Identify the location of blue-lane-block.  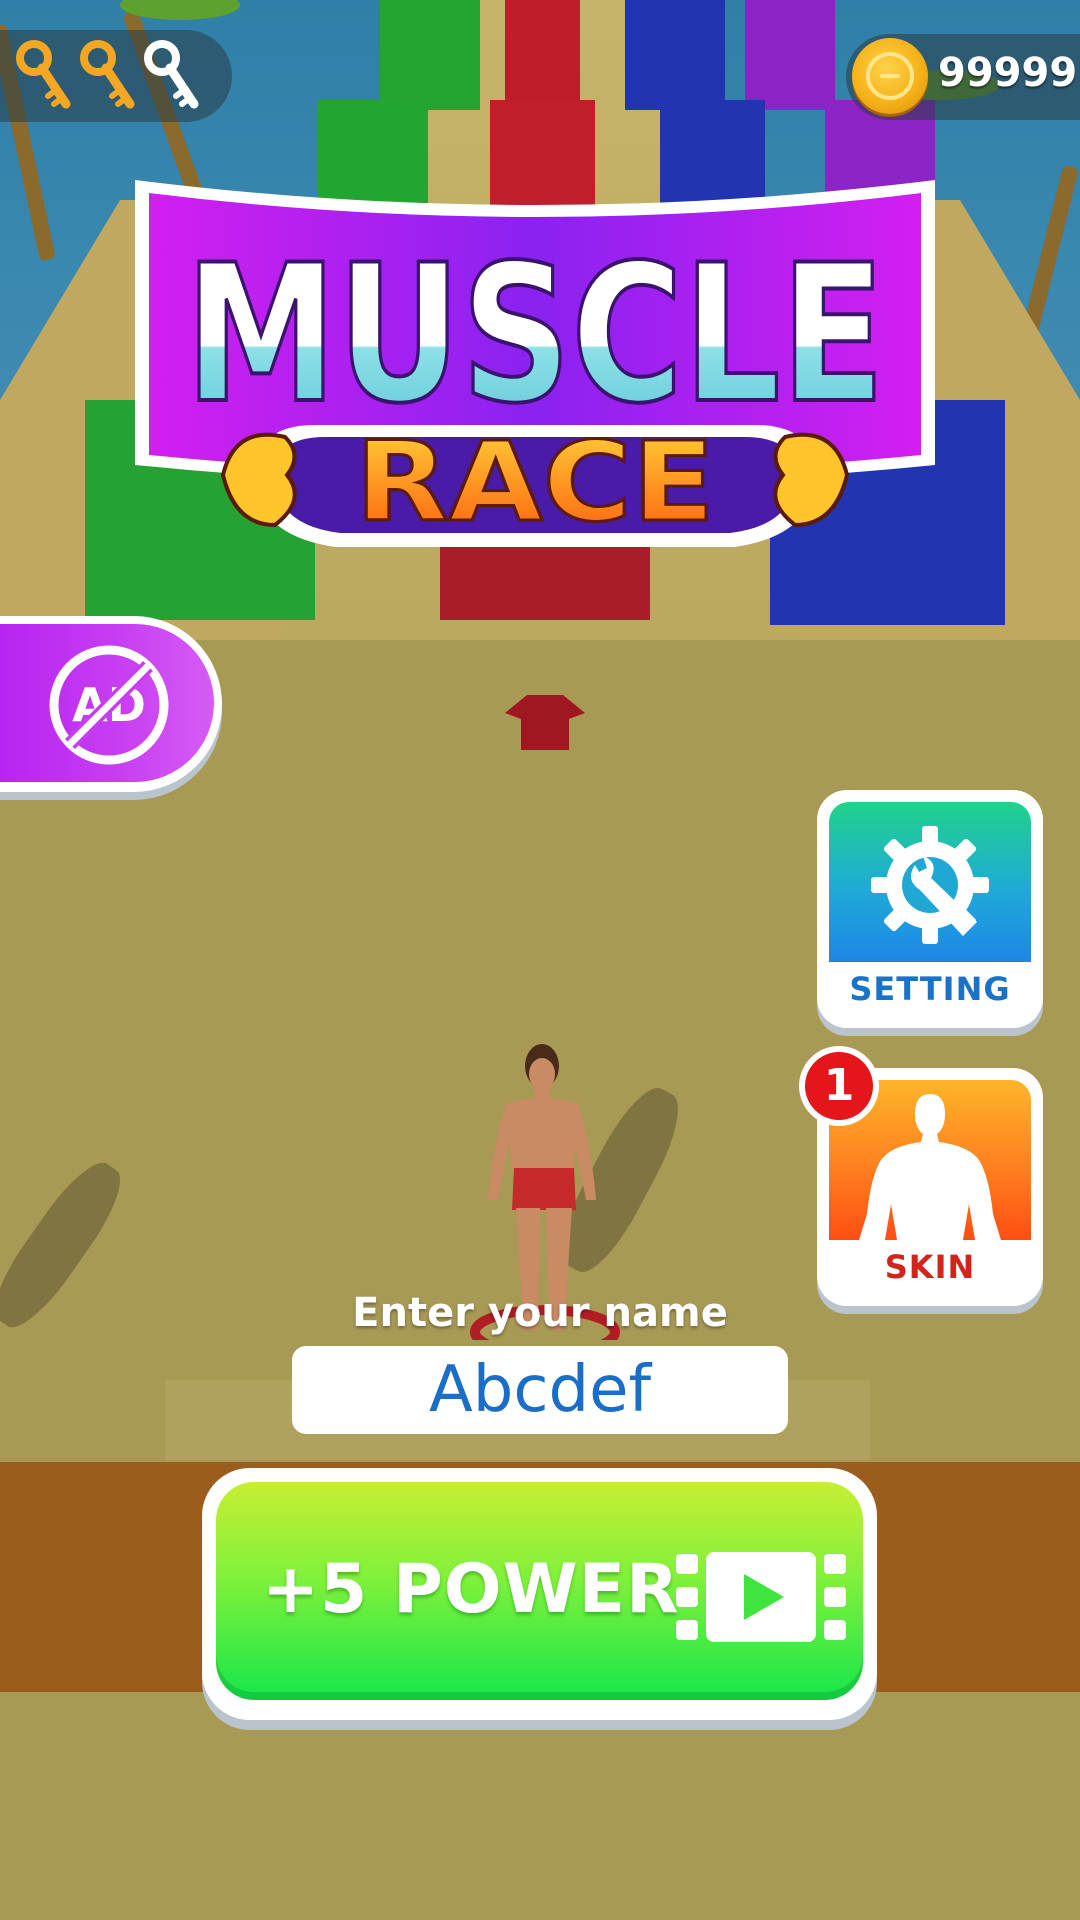
(675, 55).